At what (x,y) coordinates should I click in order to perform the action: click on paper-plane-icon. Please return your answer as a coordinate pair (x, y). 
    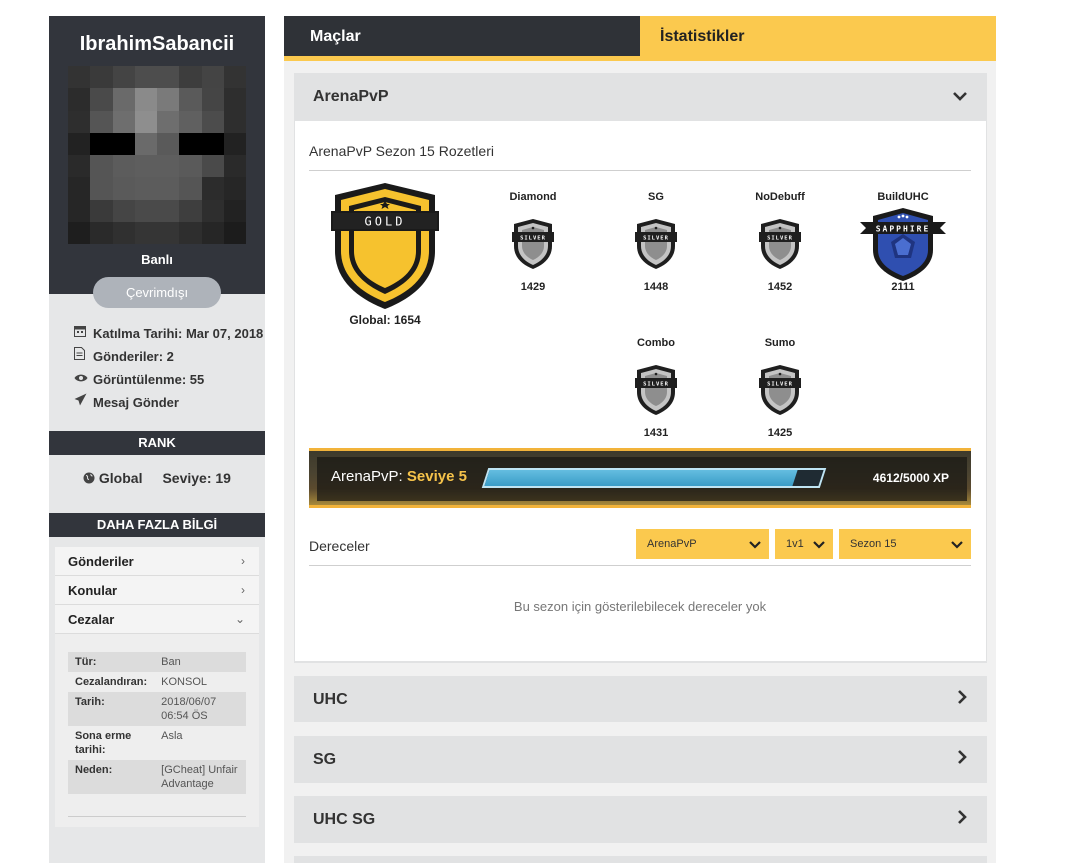
    Looking at the image, I should click on (83, 402).